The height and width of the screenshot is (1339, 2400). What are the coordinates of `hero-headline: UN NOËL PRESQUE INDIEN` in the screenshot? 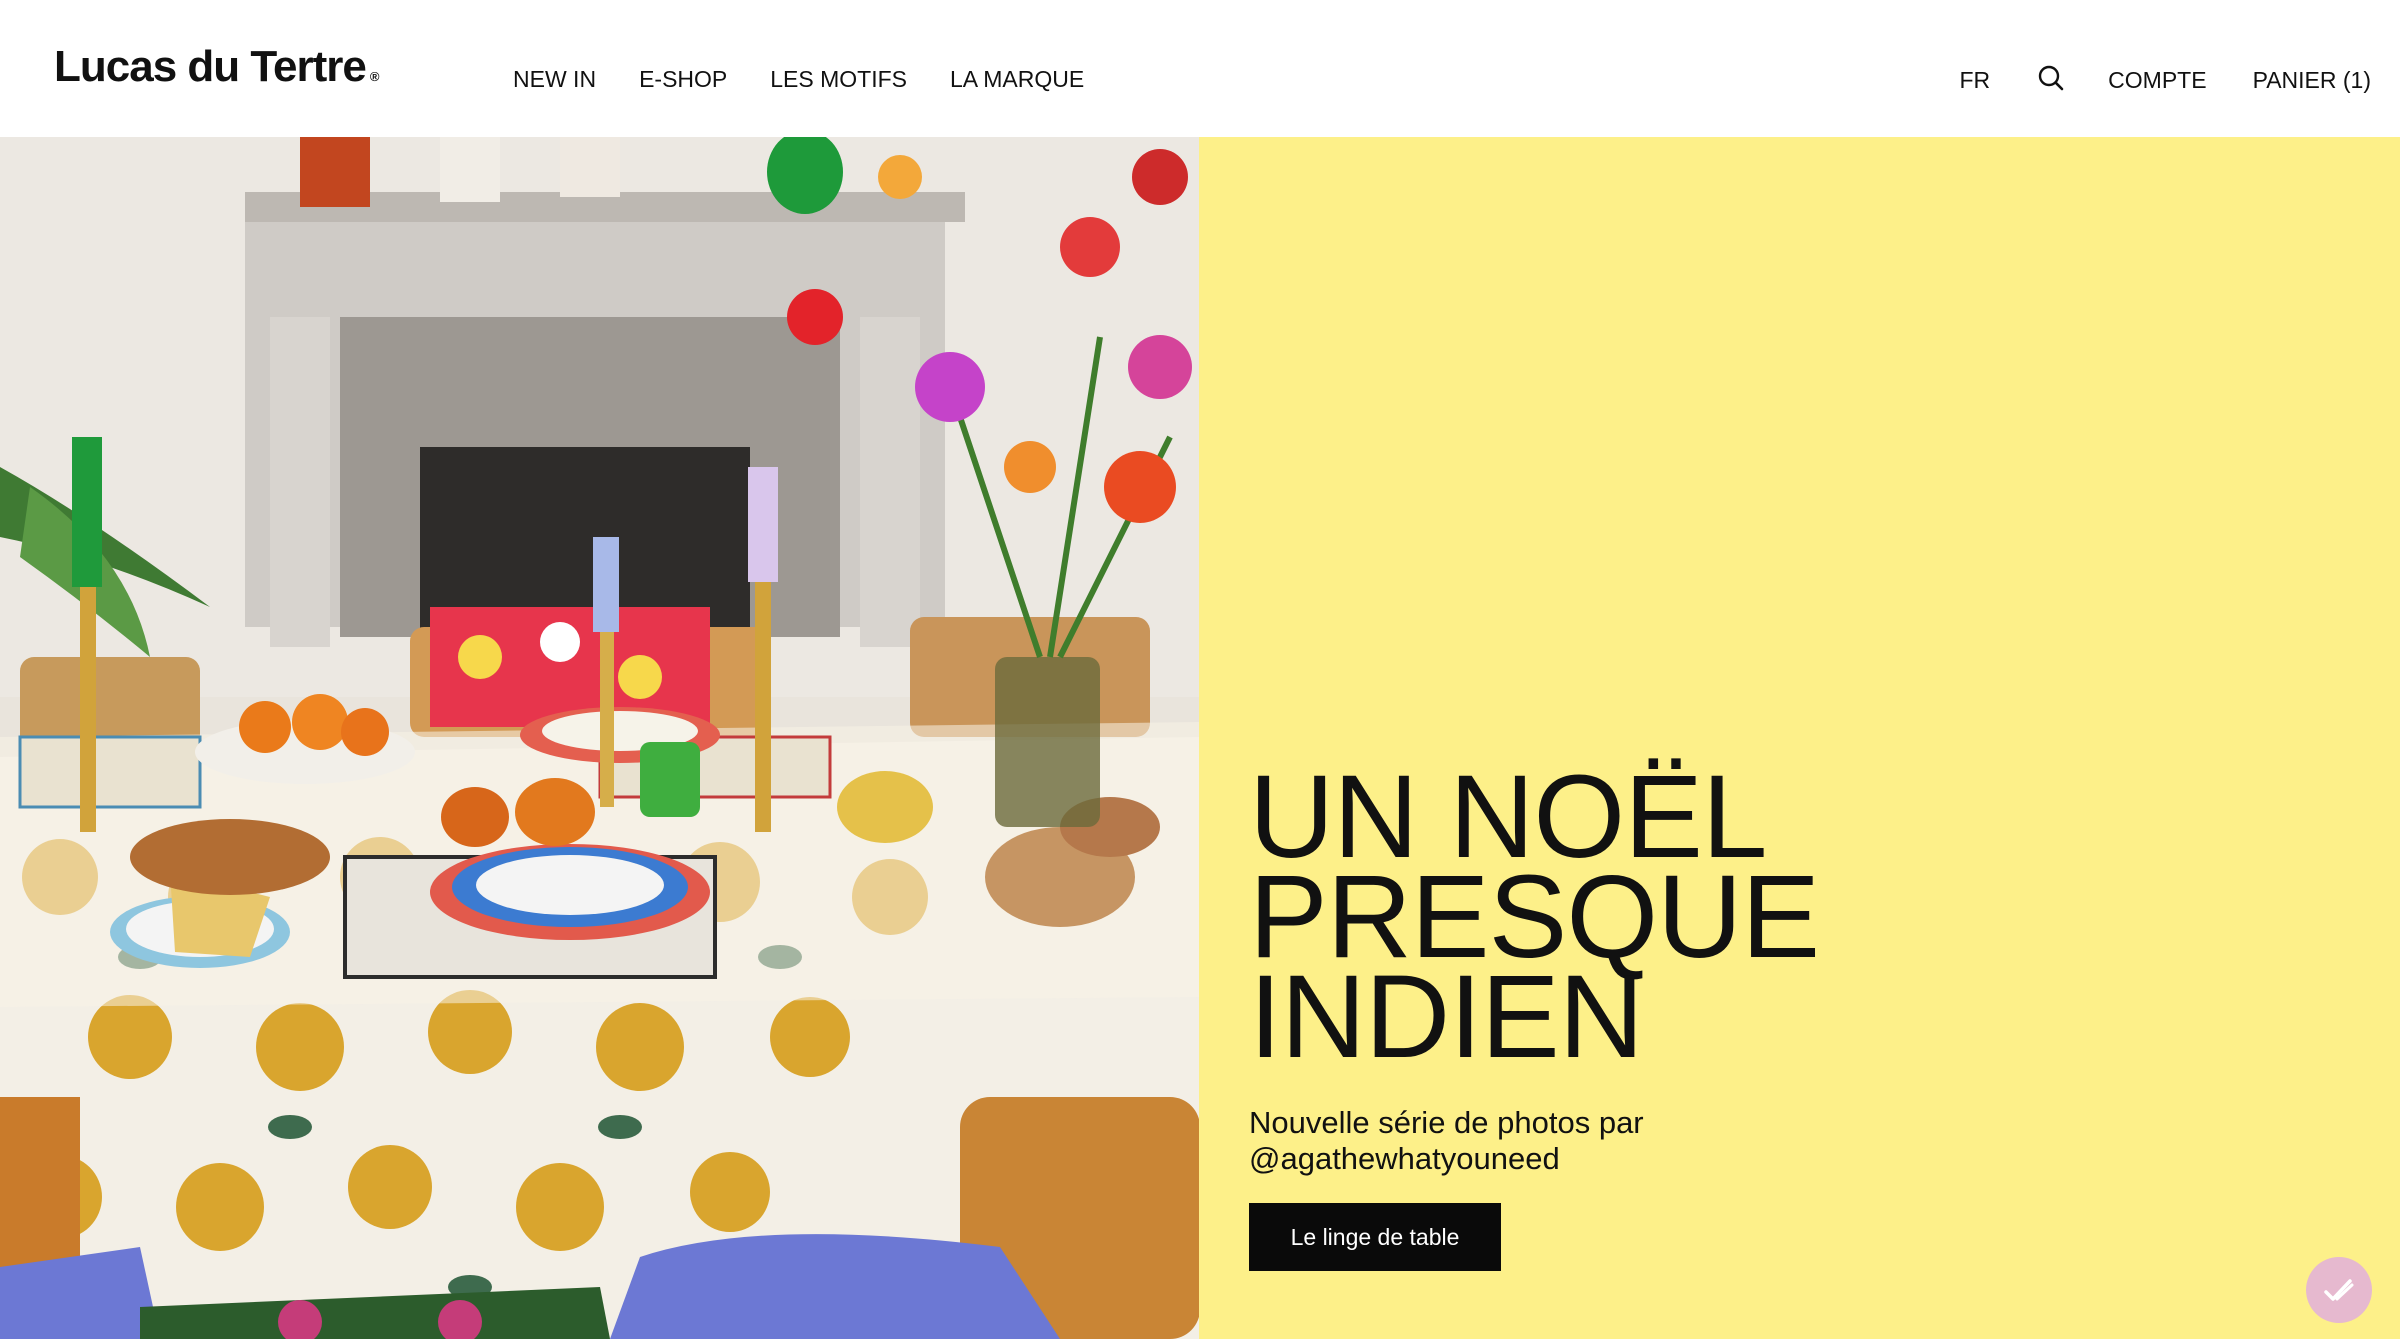 It's located at (1534, 917).